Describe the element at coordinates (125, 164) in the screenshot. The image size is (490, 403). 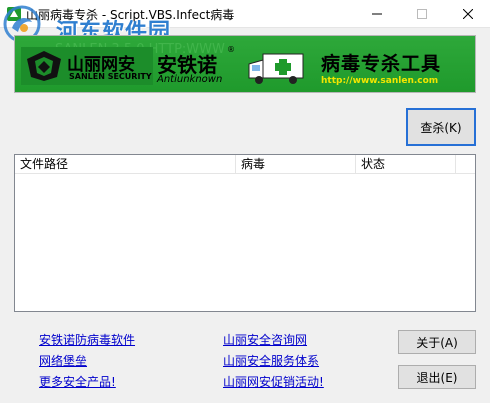
I see `column-header-file-path: 文件路径` at that location.